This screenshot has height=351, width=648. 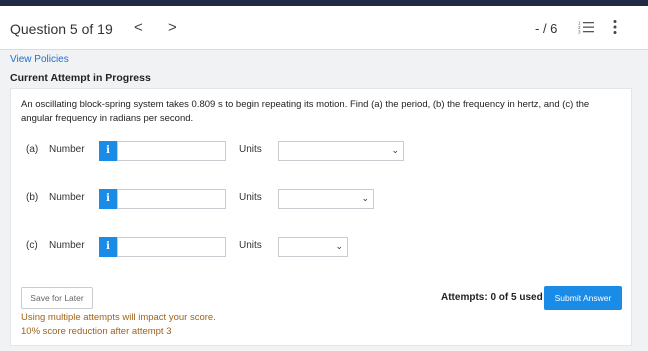 What do you see at coordinates (579, 32) in the screenshot?
I see `svg-text: 3` at bounding box center [579, 32].